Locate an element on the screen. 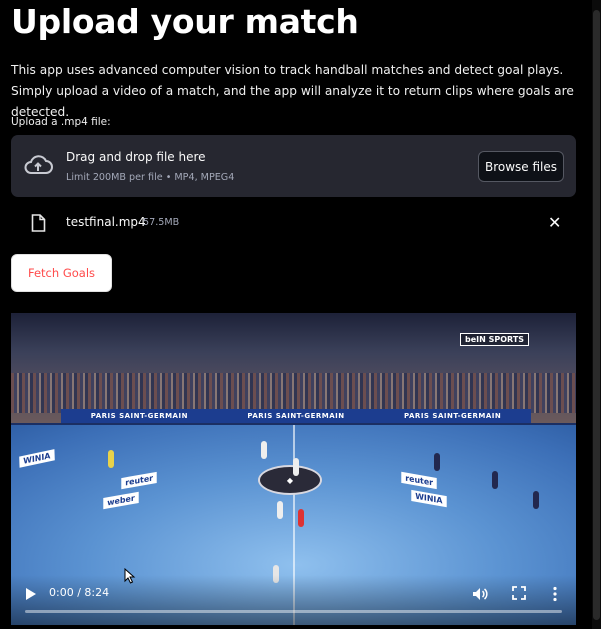 The image size is (601, 629). fullscreen-icon is located at coordinates (519, 593).